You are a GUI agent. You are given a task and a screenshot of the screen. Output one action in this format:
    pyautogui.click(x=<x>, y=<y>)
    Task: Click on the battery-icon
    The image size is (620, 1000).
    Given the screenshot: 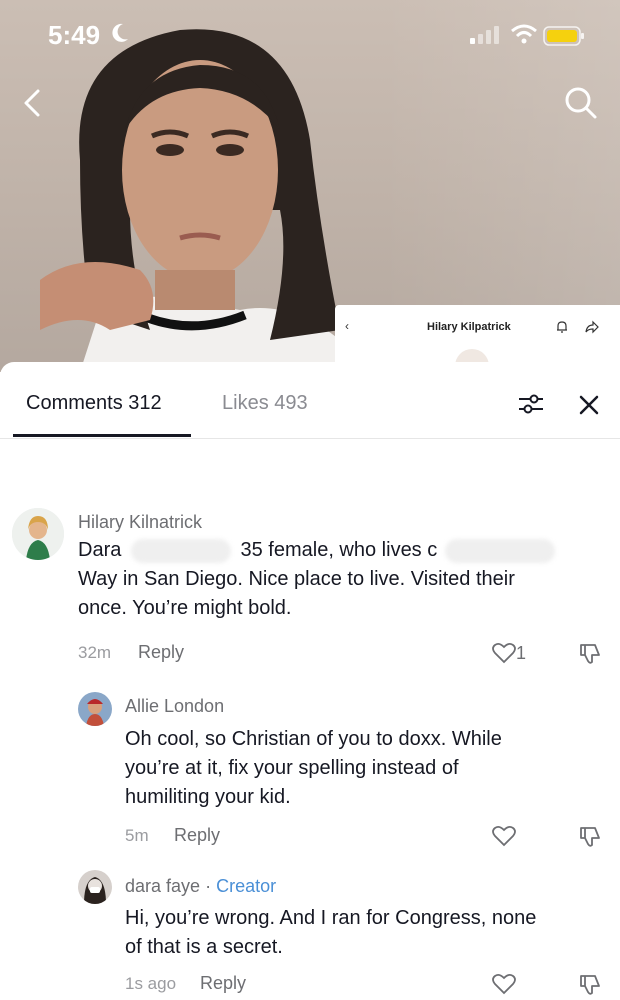 What is the action you would take?
    pyautogui.click(x=563, y=36)
    